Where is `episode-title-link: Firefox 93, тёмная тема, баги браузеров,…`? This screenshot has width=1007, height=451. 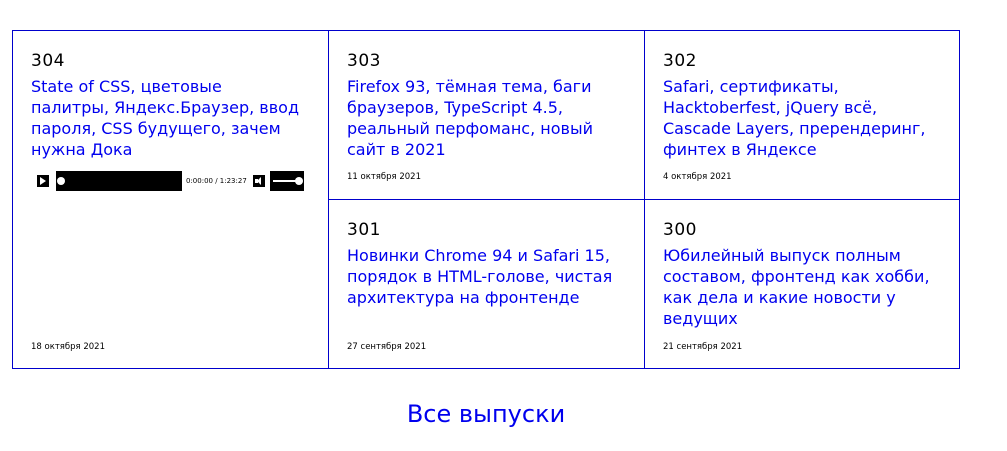
episode-title-link: Firefox 93, тёмная тема, баги браузеров,… is located at coordinates (486, 118).